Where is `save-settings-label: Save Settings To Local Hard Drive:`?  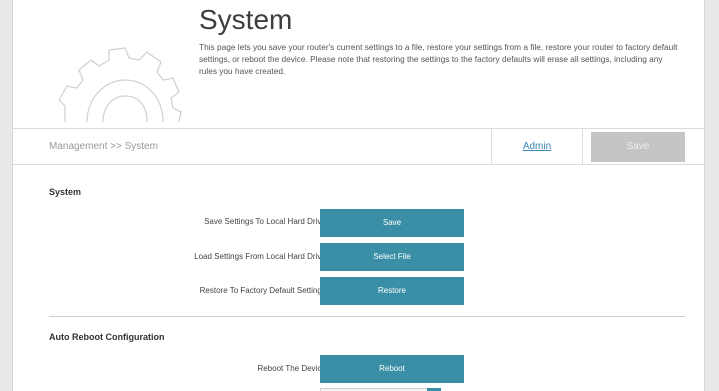 save-settings-label: Save Settings To Local Hard Drive: is located at coordinates (266, 221).